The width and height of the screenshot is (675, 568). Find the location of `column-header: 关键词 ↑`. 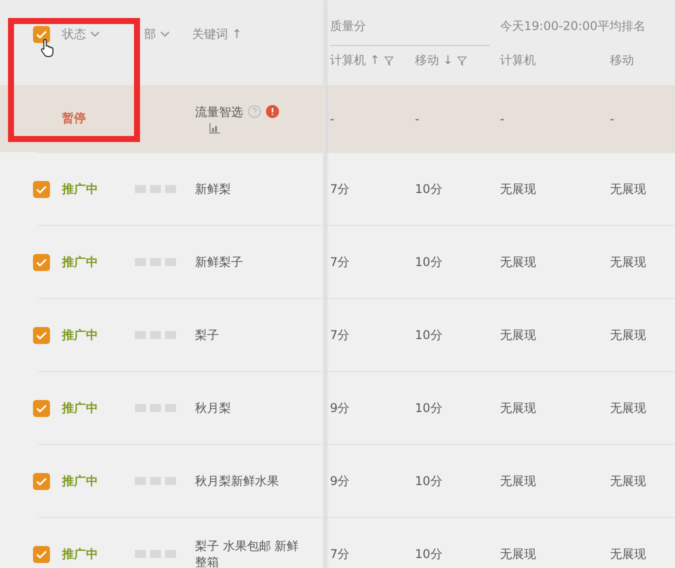

column-header: 关键词 ↑ is located at coordinates (217, 34).